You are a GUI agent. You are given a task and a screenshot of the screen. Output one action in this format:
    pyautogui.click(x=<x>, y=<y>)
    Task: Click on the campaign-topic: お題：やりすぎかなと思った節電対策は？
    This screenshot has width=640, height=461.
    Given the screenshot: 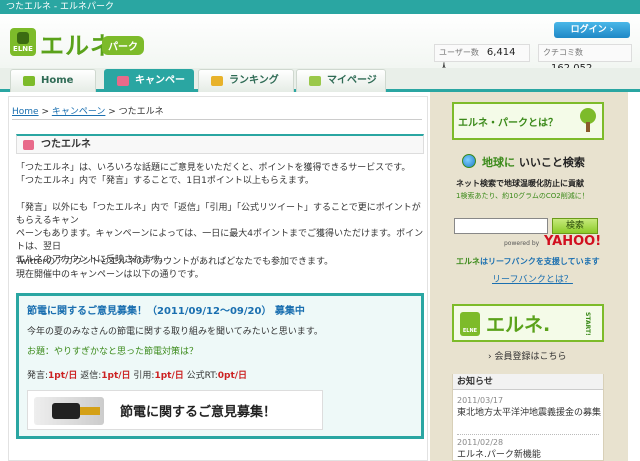 What is the action you would take?
    pyautogui.click(x=113, y=352)
    